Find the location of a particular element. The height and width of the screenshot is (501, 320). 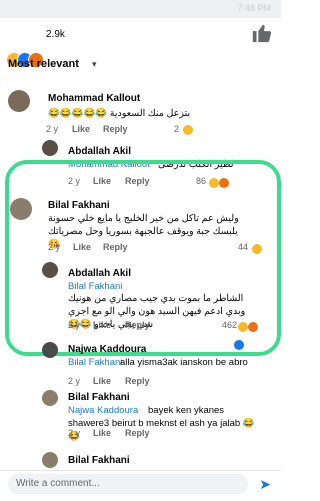

comment-text: alla yisma3ak ianskon be abro is located at coordinates (184, 362).